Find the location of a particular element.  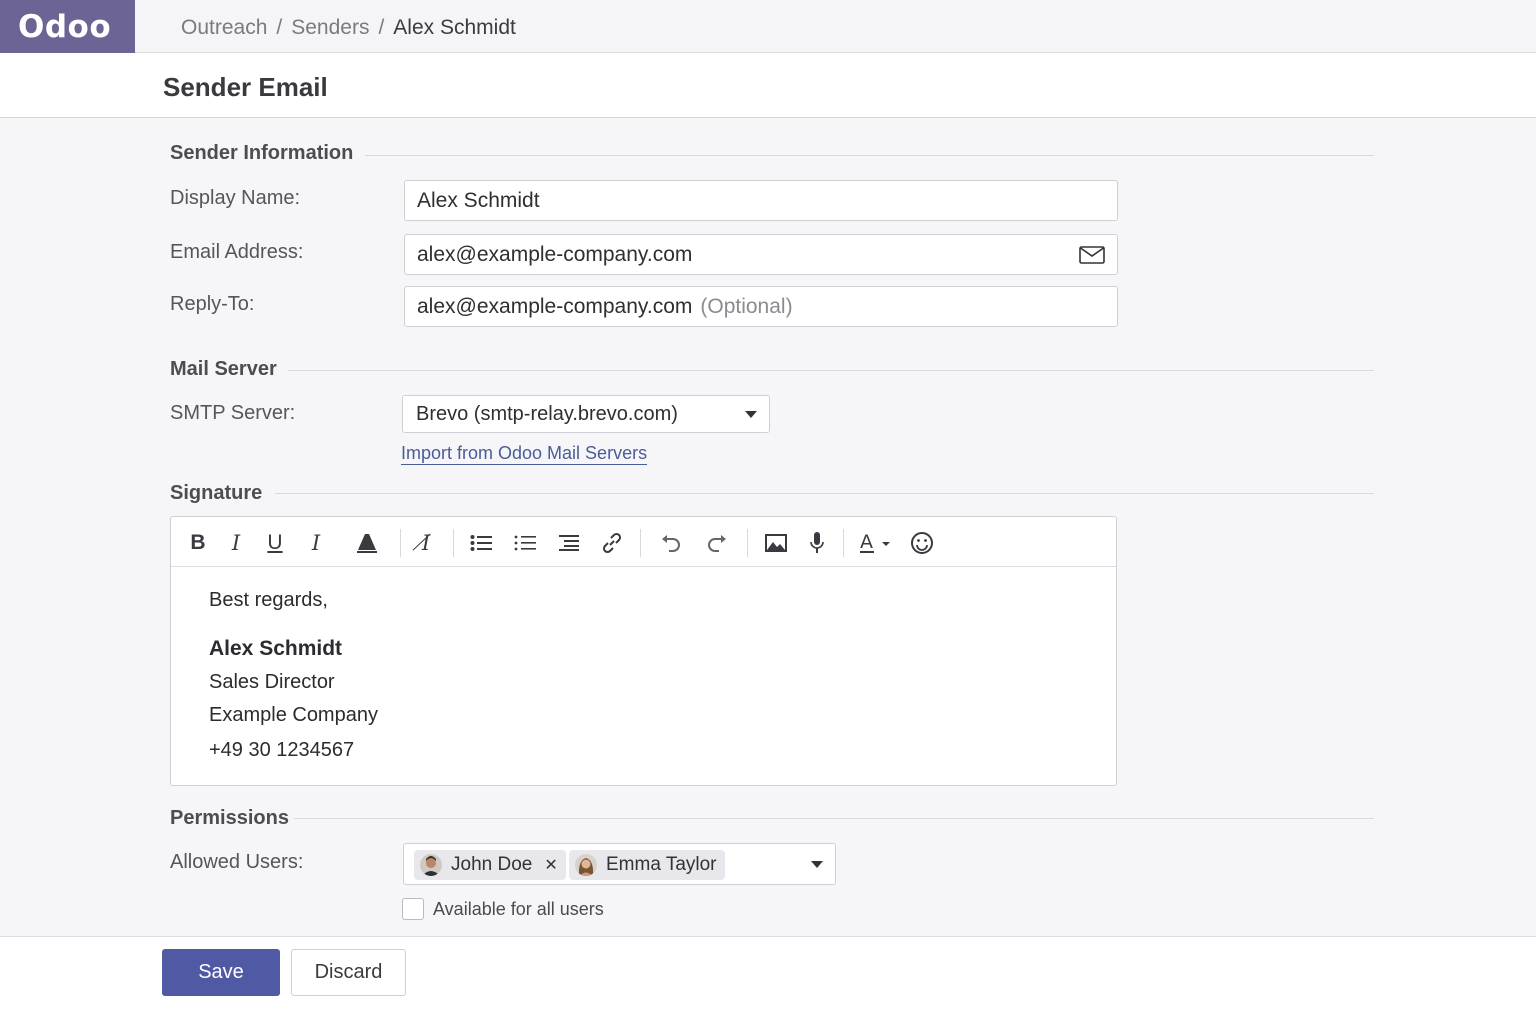

display-name-label: Display Name: is located at coordinates (235, 198).